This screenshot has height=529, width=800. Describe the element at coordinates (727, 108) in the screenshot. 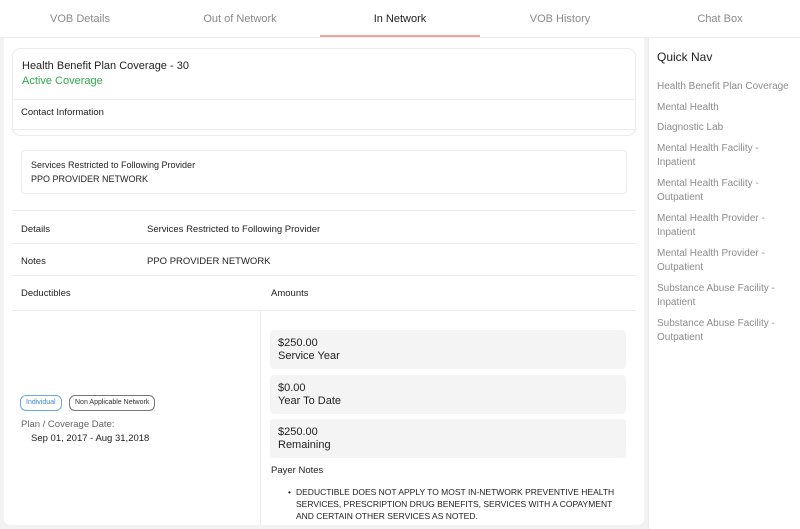

I see `quick-nav-mental-health: Mental Health` at that location.